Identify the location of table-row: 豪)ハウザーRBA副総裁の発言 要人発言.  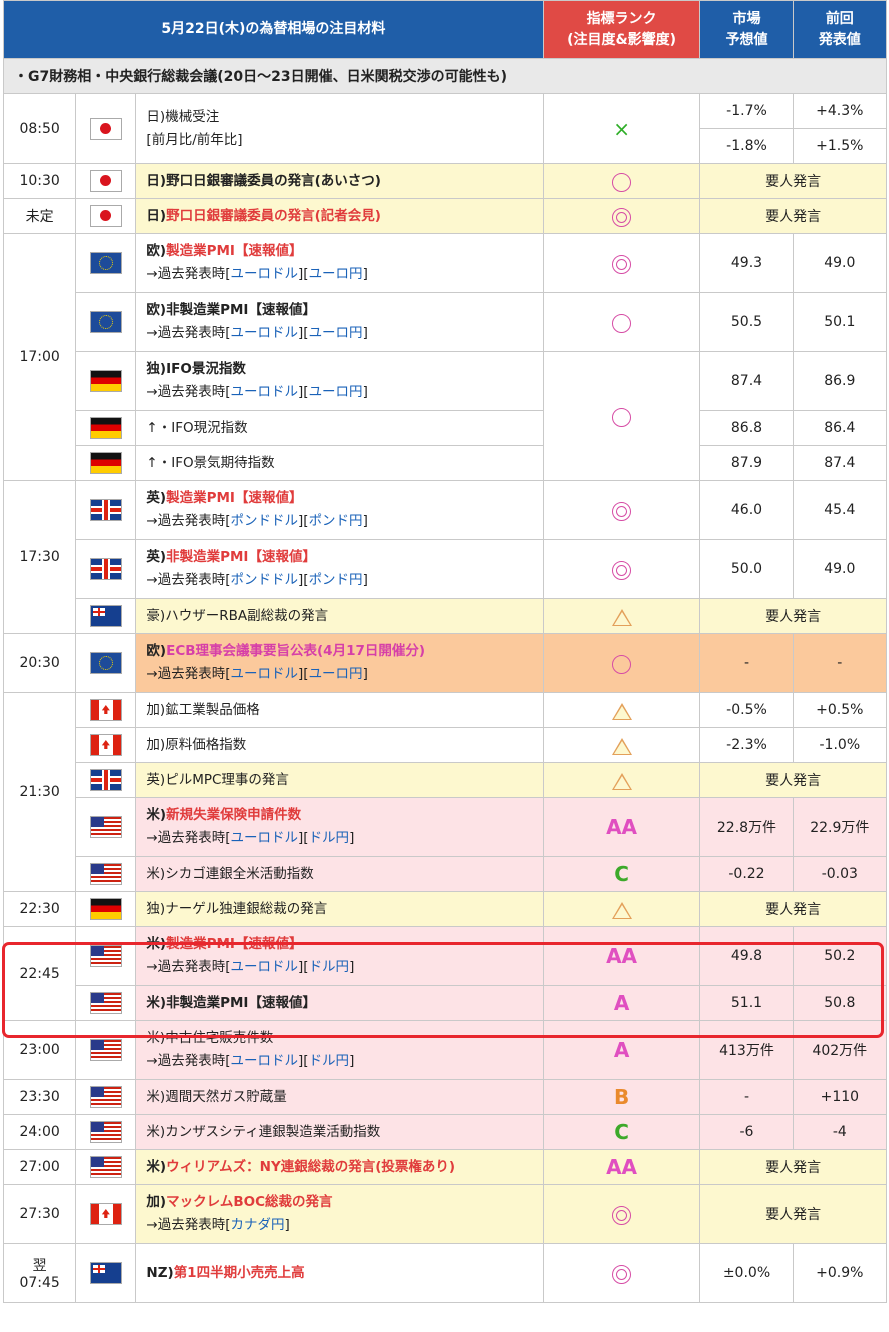
(445, 616).